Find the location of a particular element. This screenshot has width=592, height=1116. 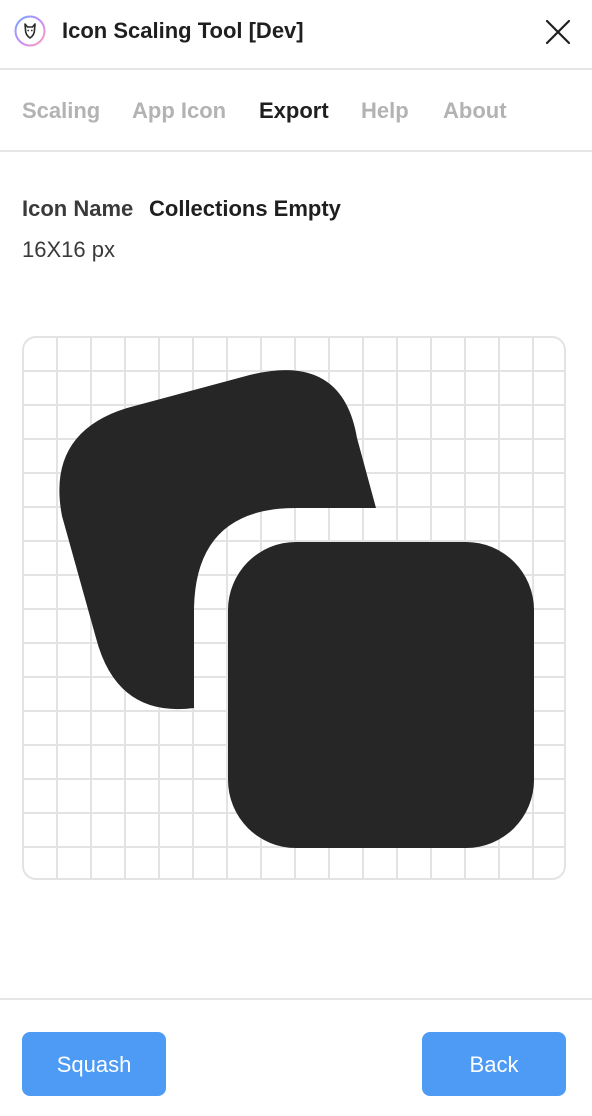

tab-scaling: Scaling is located at coordinates (61, 111).